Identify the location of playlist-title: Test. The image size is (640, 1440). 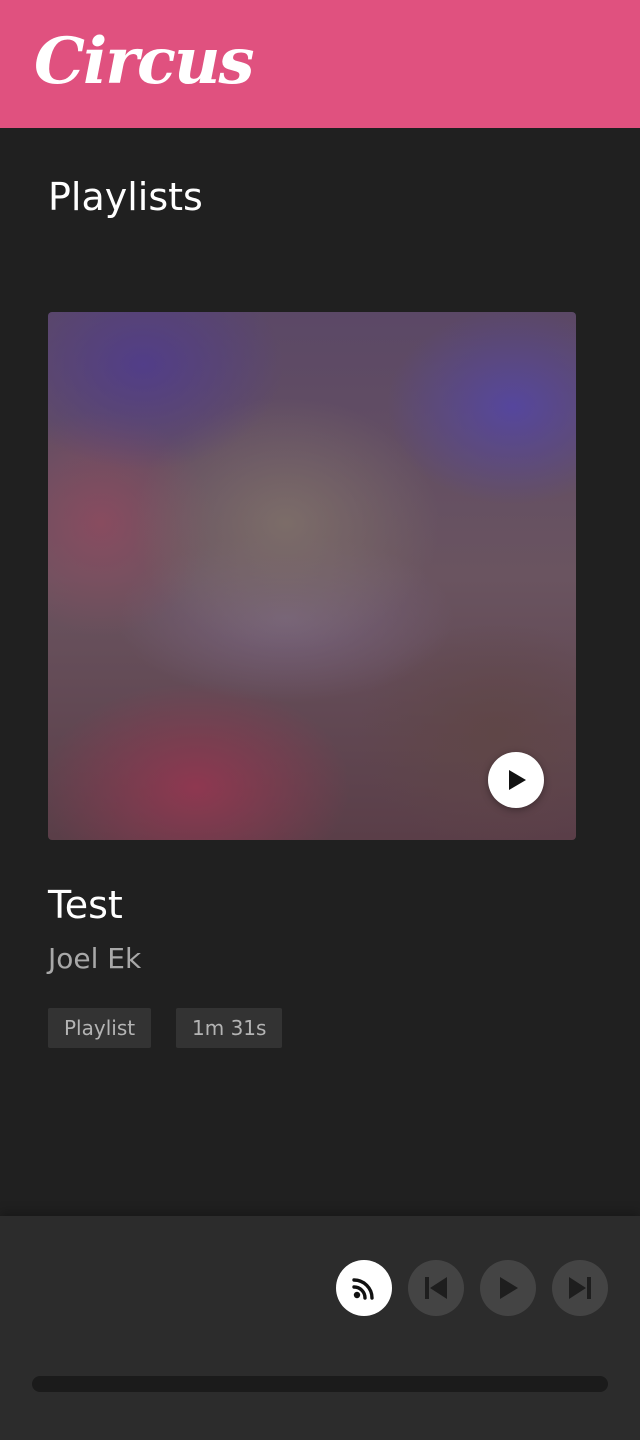
(85, 905).